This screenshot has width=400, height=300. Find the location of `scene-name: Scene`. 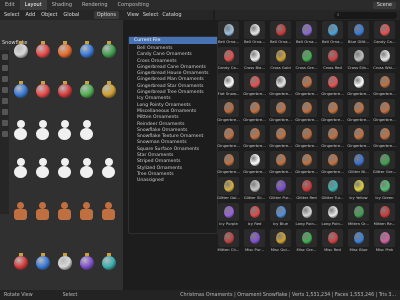

scene-name: Scene is located at coordinates (384, 5).